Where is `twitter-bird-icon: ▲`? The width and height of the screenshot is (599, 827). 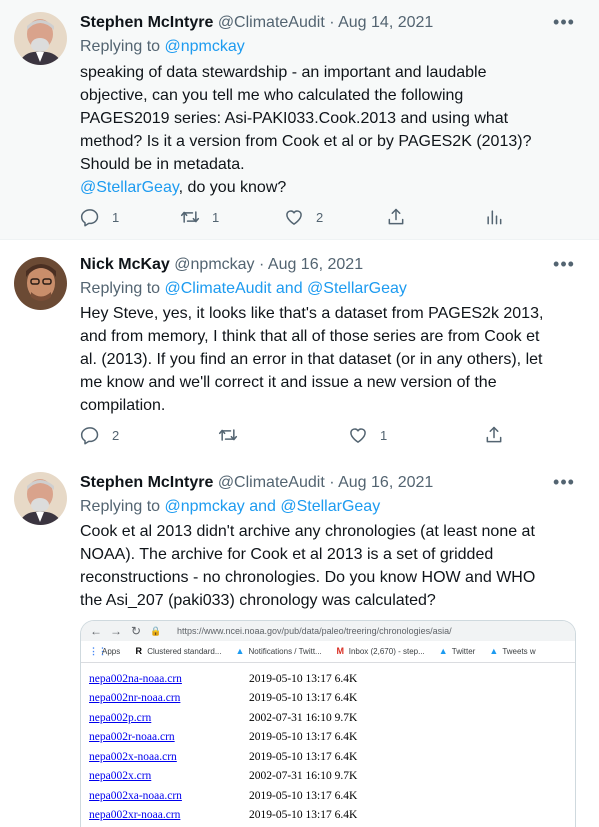 twitter-bird-icon: ▲ is located at coordinates (443, 651).